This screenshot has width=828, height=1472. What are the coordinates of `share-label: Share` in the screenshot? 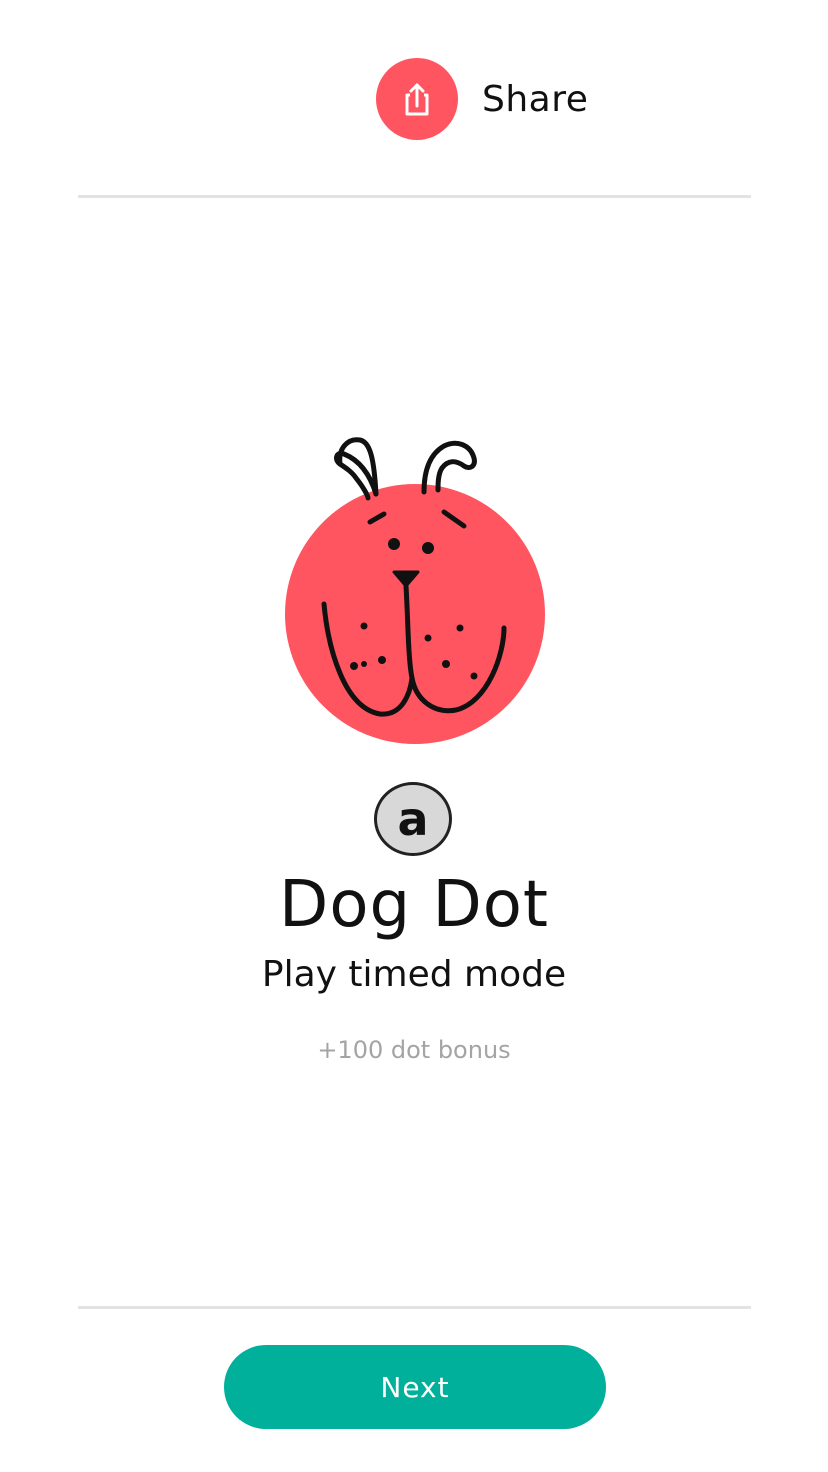 It's located at (535, 99).